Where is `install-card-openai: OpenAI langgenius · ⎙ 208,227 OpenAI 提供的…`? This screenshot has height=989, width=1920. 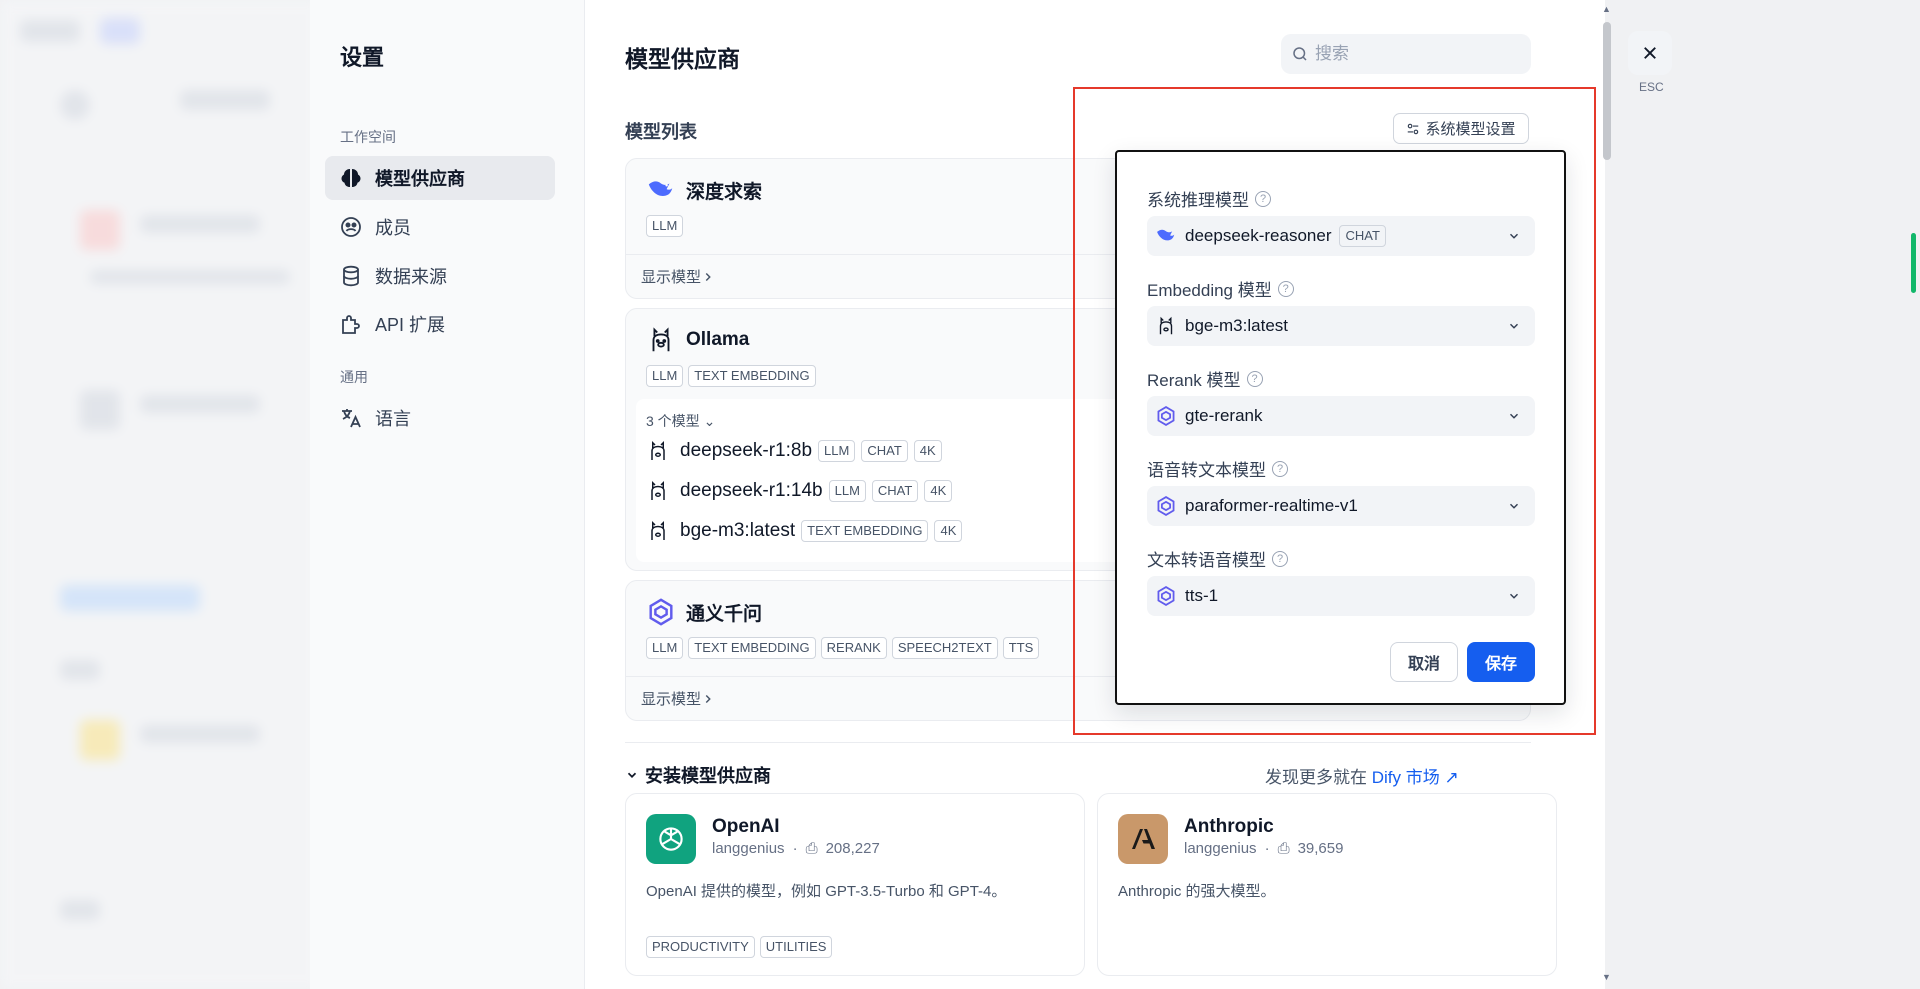
install-card-openai: OpenAI langgenius · ⎙ 208,227 OpenAI 提供的… is located at coordinates (855, 884).